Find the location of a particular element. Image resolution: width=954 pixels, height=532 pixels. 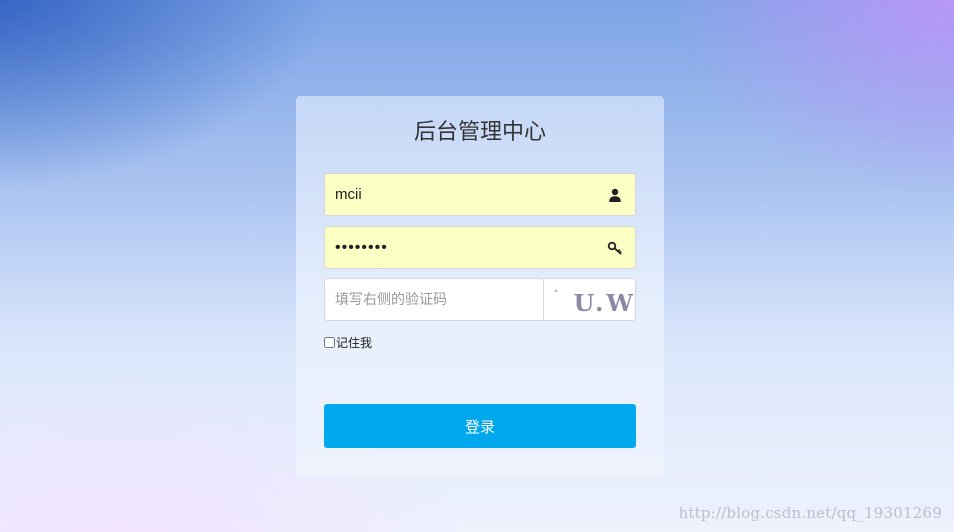

username-input is located at coordinates (480, 194).